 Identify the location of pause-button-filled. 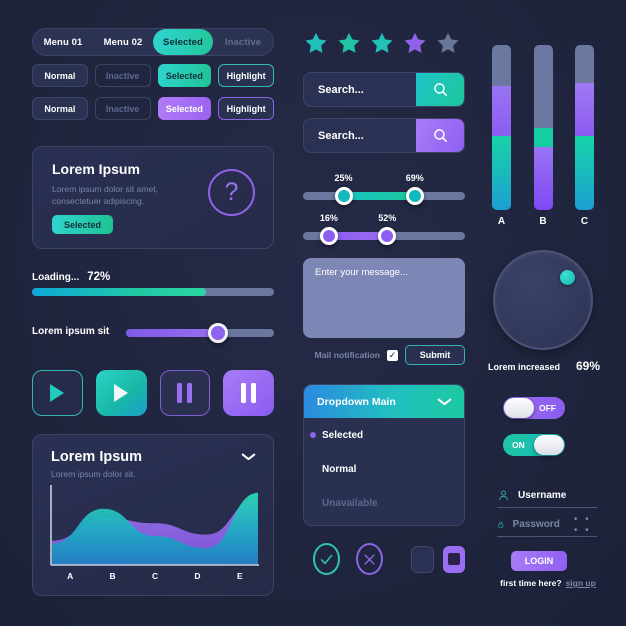
(248, 393).